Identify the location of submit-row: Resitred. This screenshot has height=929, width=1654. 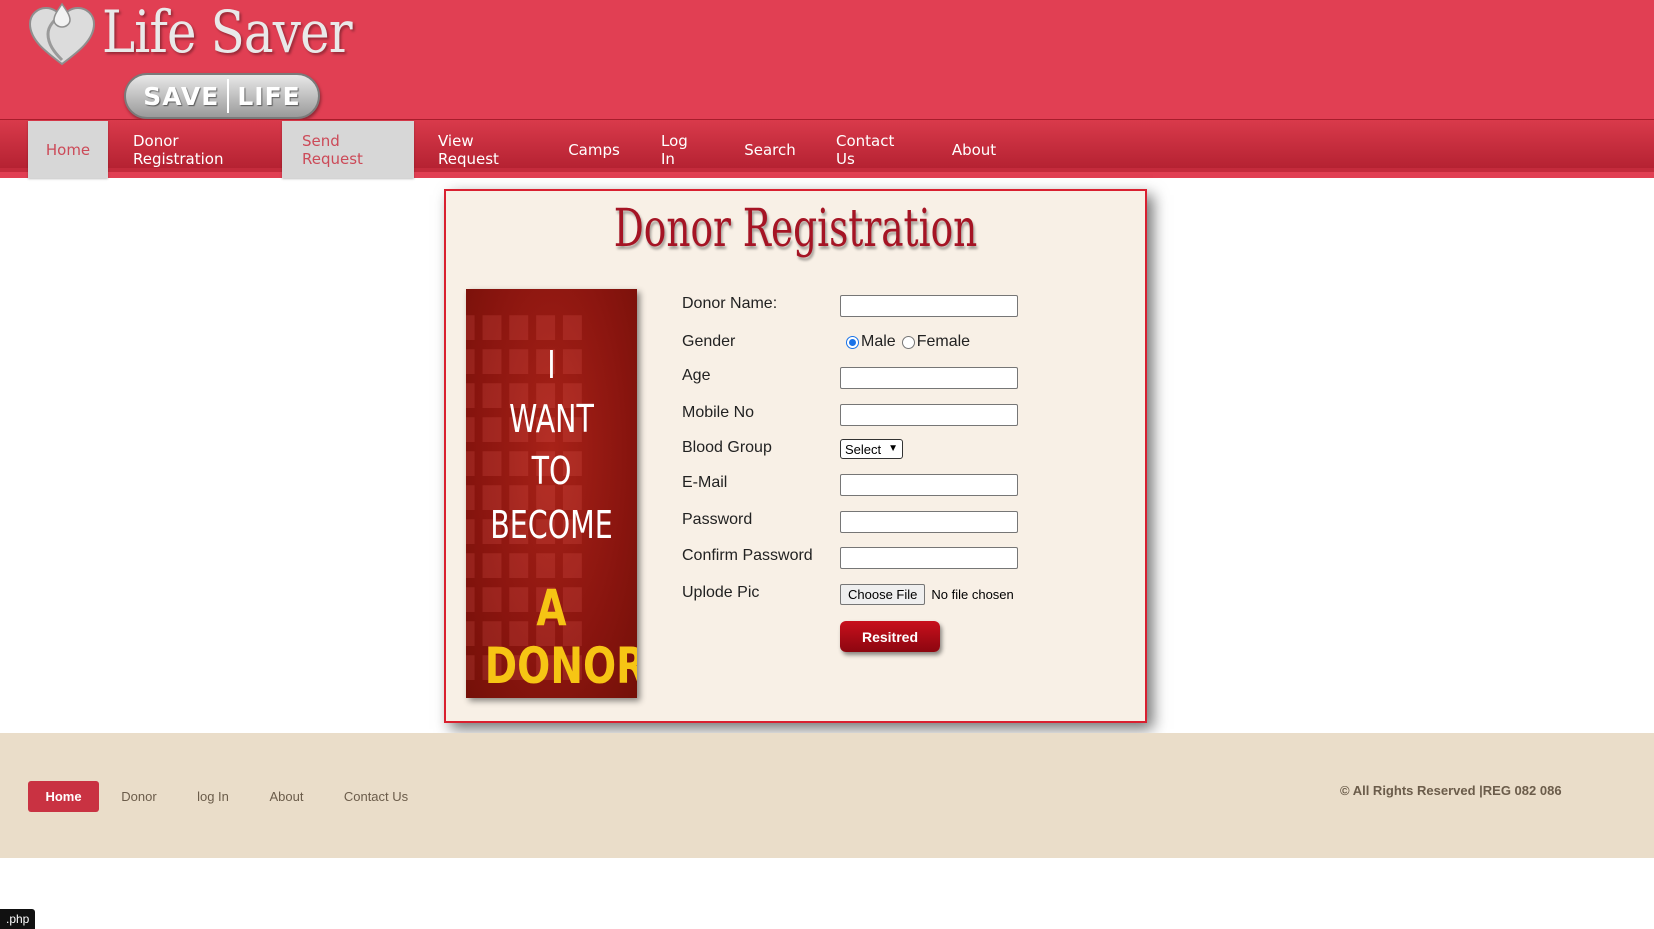
(892, 636).